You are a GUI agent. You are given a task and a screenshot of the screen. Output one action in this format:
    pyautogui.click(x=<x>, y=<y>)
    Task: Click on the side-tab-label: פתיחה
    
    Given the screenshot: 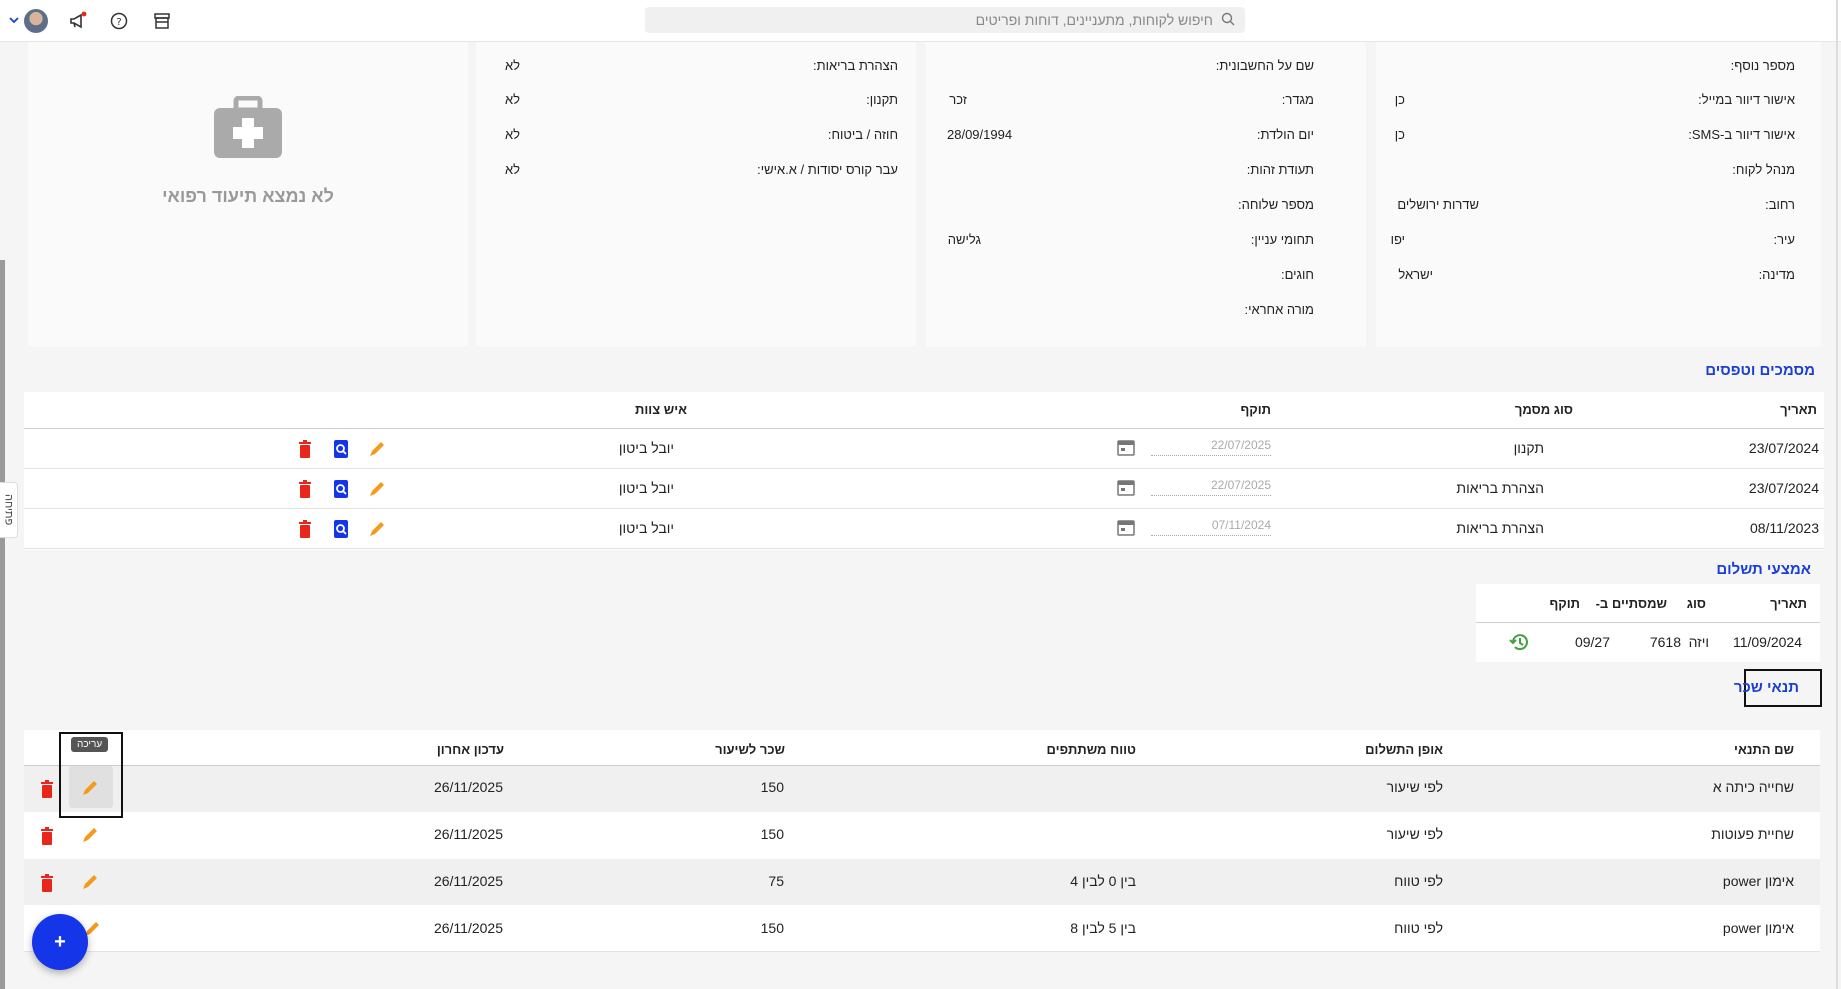 What is the action you would take?
    pyautogui.click(x=8, y=510)
    